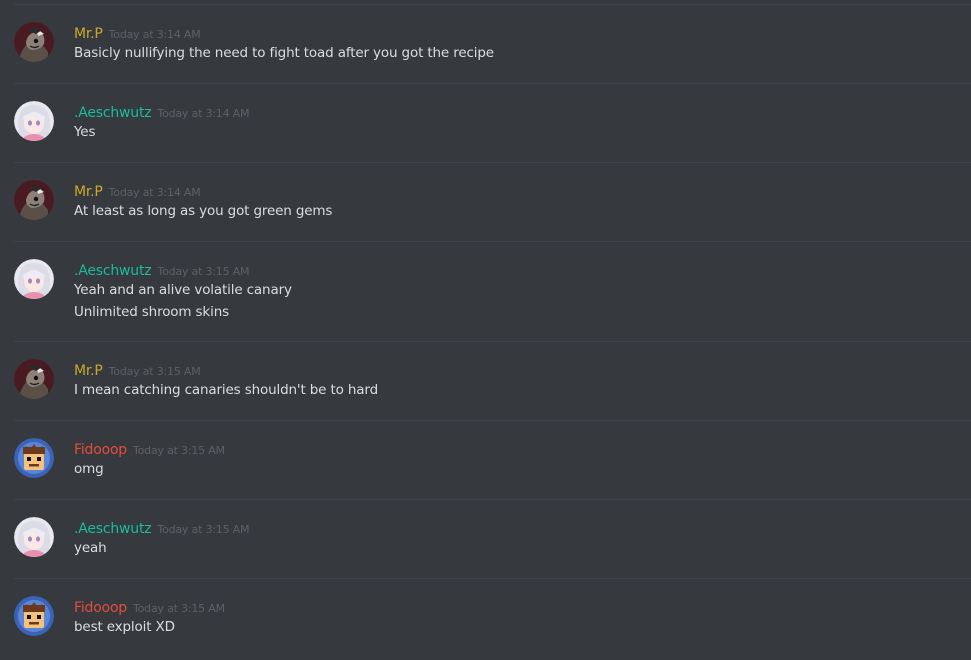 Image resolution: width=971 pixels, height=660 pixels. What do you see at coordinates (89, 469) in the screenshot?
I see `message-text: omg` at bounding box center [89, 469].